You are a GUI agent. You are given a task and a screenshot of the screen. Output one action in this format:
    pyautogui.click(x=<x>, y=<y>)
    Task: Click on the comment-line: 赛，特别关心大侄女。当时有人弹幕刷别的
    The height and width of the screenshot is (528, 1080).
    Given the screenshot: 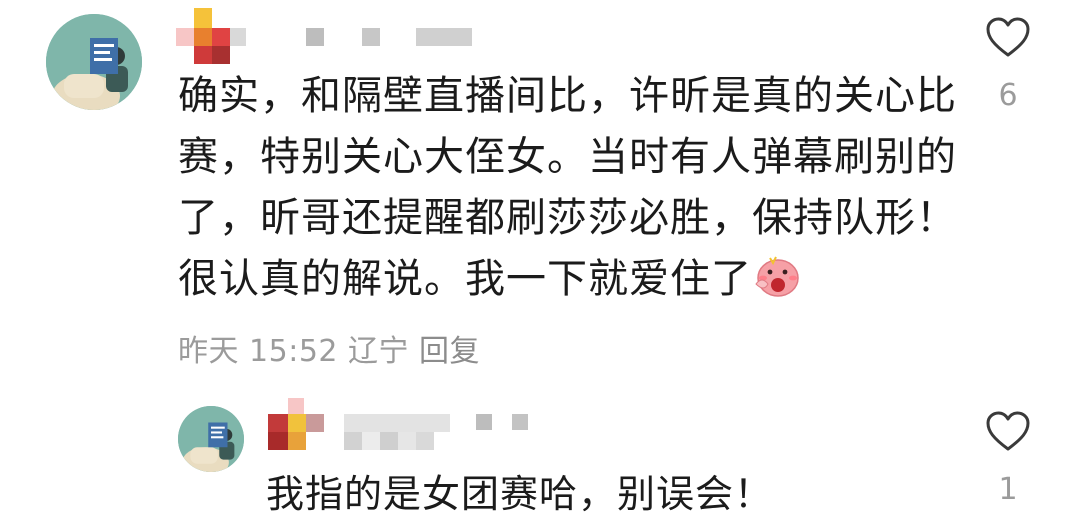 What is the action you would take?
    pyautogui.click(x=567, y=157)
    